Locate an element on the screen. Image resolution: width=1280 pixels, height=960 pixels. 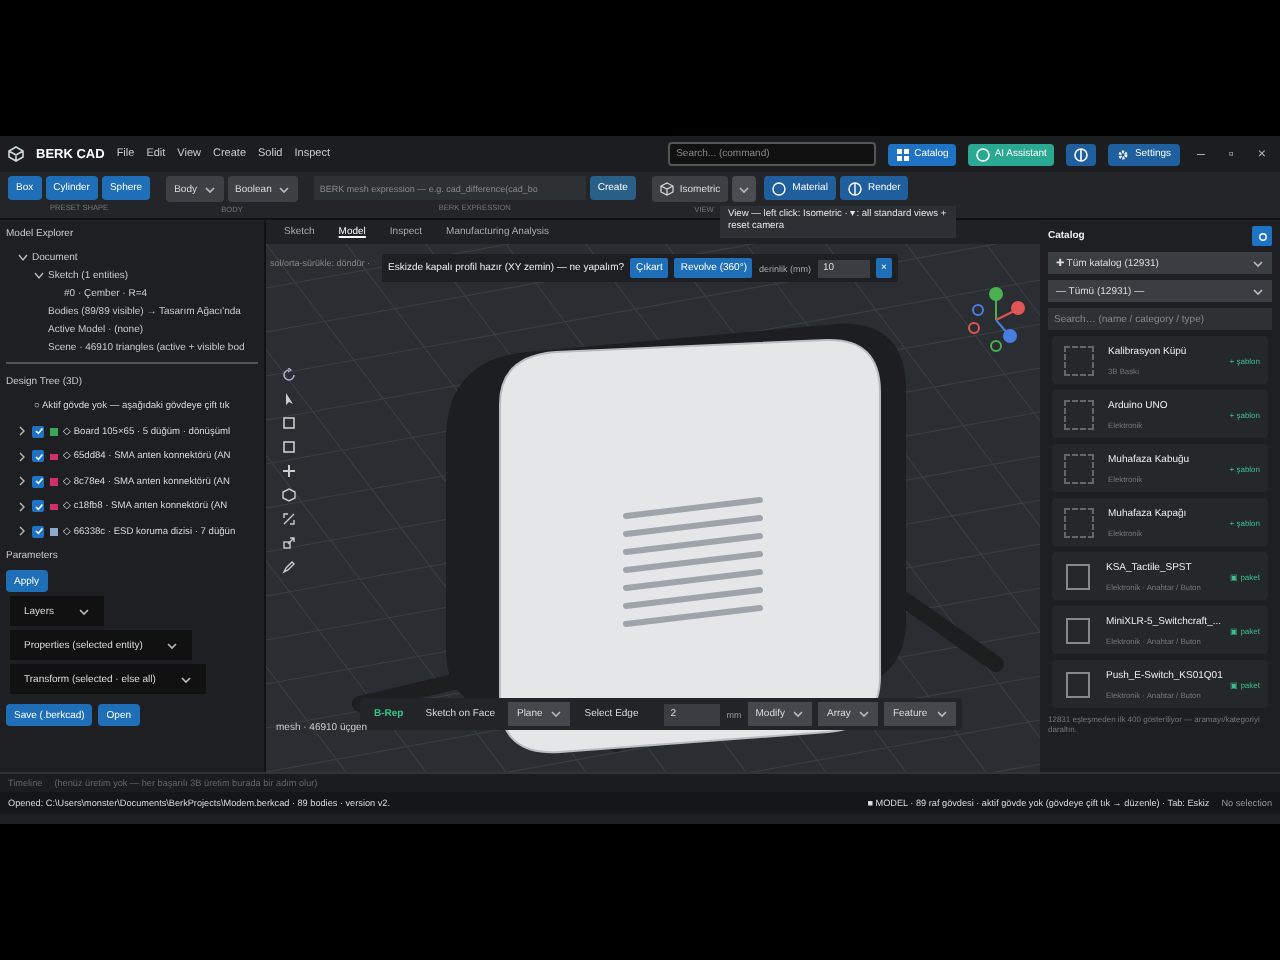
scale-icon is located at coordinates (289, 543).